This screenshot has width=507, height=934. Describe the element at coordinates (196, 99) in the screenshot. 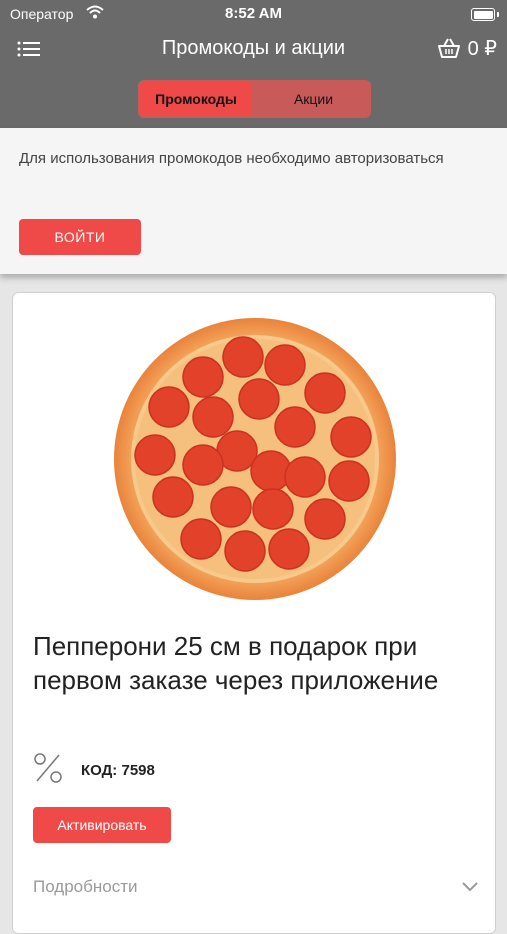

I see `tab-promocodes: Промокоды` at that location.